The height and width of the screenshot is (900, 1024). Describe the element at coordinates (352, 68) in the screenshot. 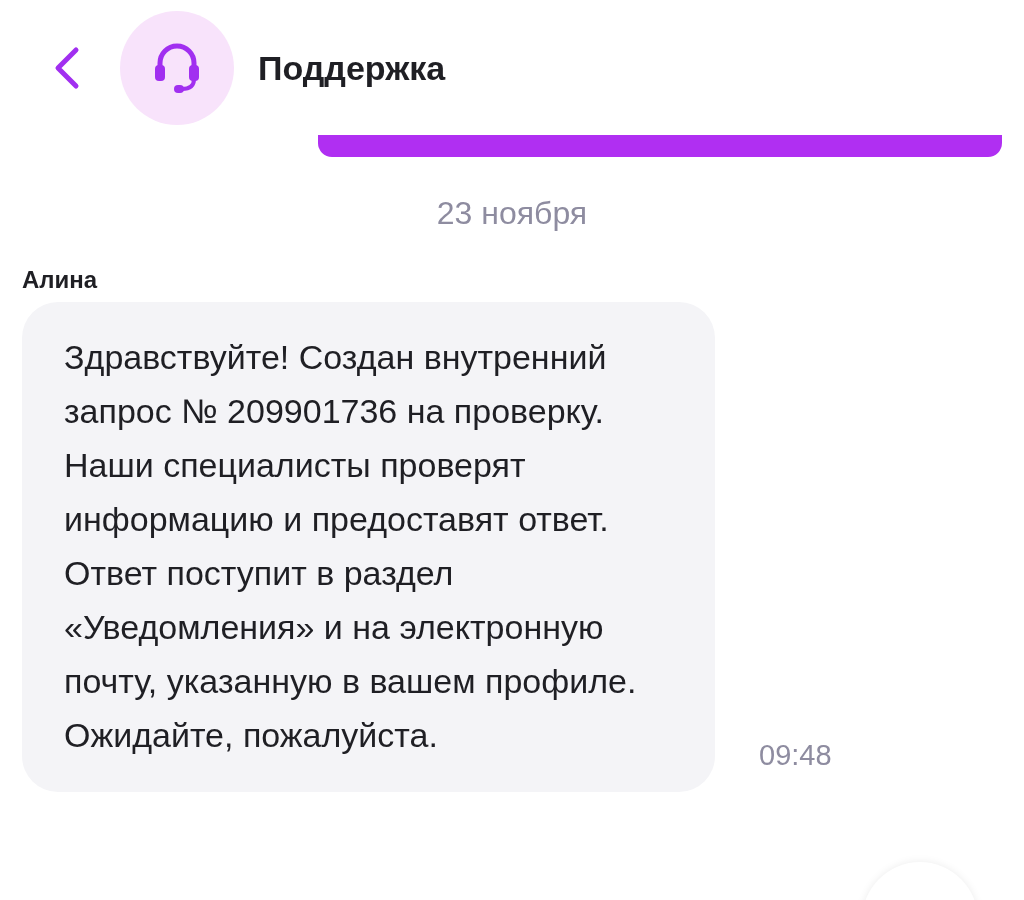

I see `chat-title: Поддержка` at that location.